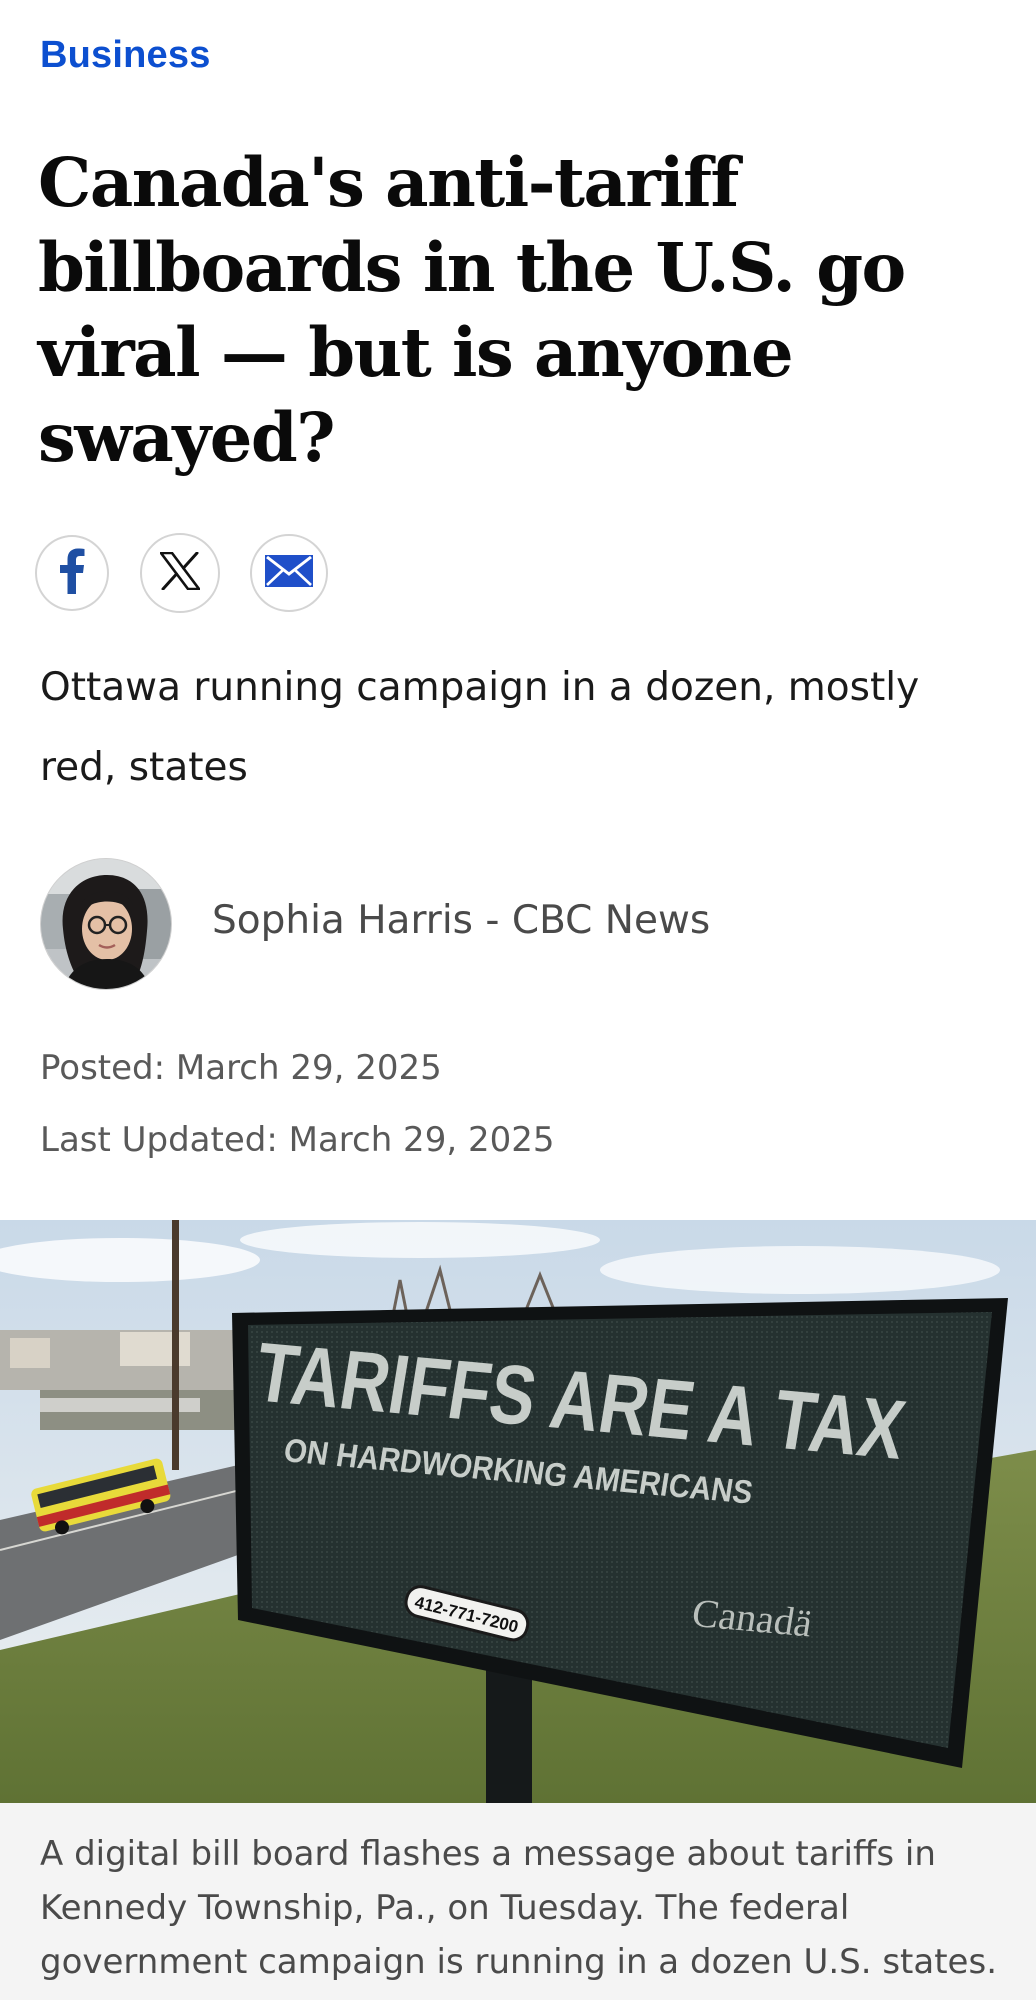  What do you see at coordinates (461, 920) in the screenshot?
I see `author-byline: Sophia Harris - CBC News` at bounding box center [461, 920].